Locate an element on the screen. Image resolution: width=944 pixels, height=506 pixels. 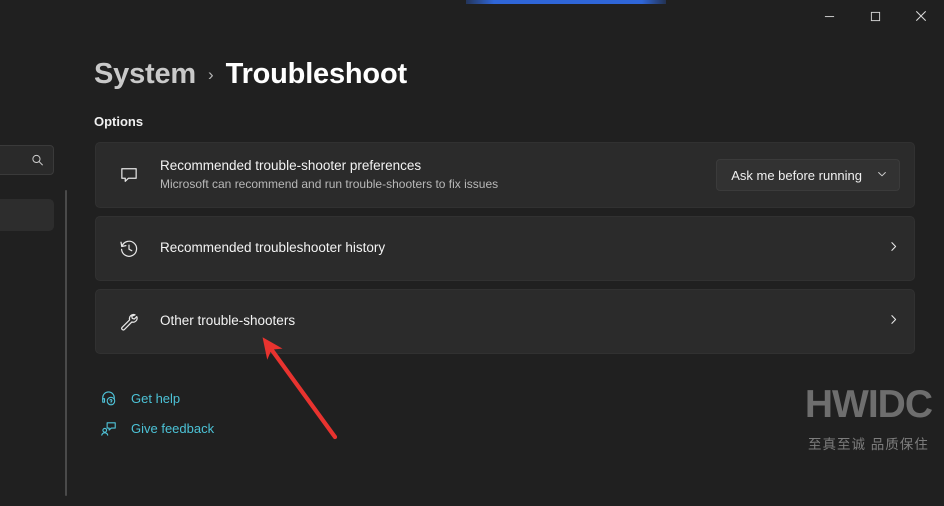
get-help-icon is located at coordinates (108, 398).